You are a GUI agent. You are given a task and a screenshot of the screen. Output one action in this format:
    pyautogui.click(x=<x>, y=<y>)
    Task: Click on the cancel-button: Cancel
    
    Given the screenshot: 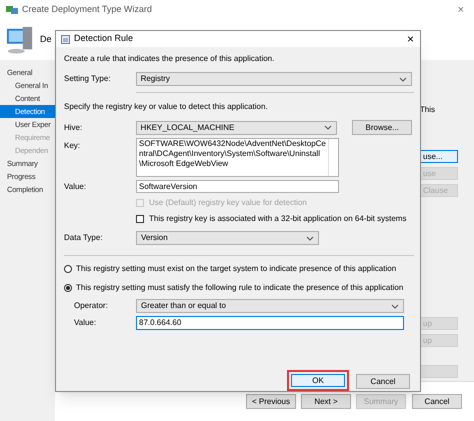 What is the action you would take?
    pyautogui.click(x=383, y=381)
    